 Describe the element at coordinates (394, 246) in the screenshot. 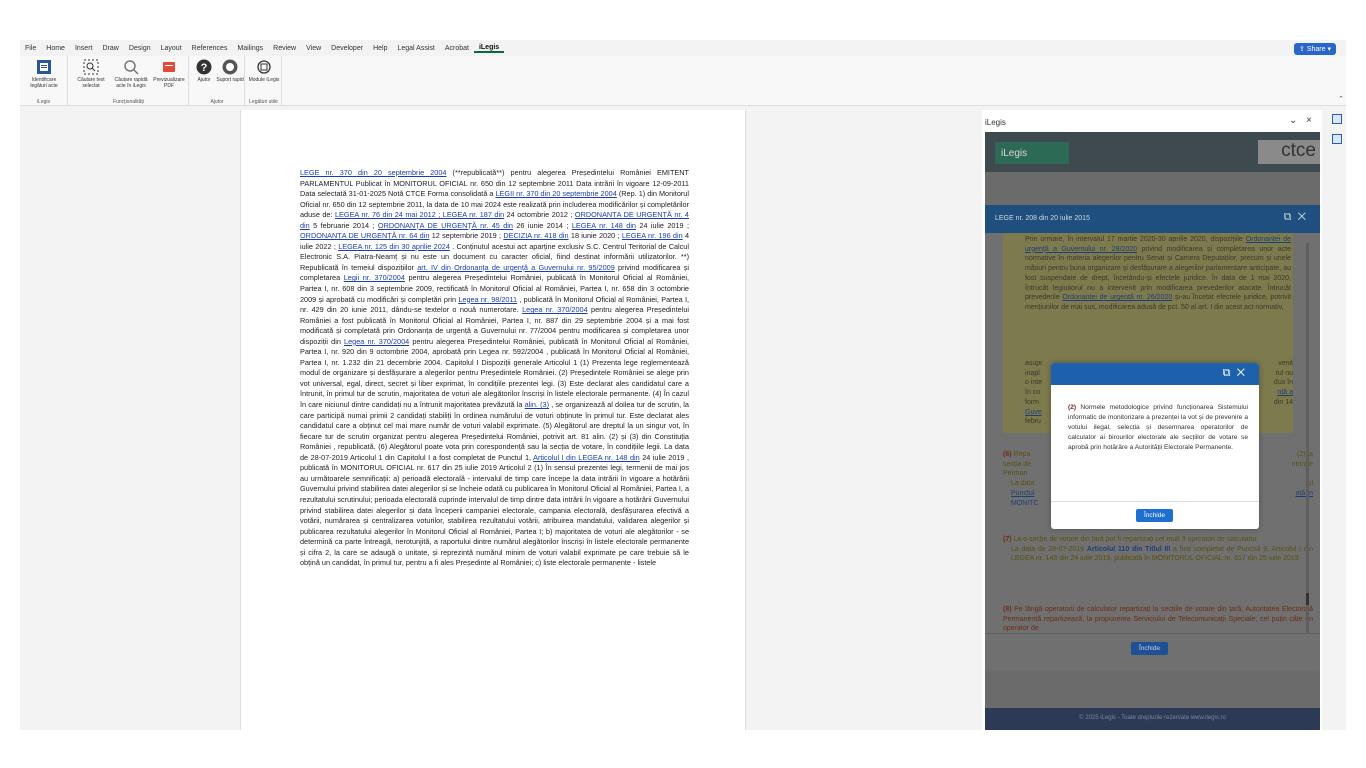

I see `doc-link: LEGEA nr. 125 din 30 aprilie 2024` at that location.